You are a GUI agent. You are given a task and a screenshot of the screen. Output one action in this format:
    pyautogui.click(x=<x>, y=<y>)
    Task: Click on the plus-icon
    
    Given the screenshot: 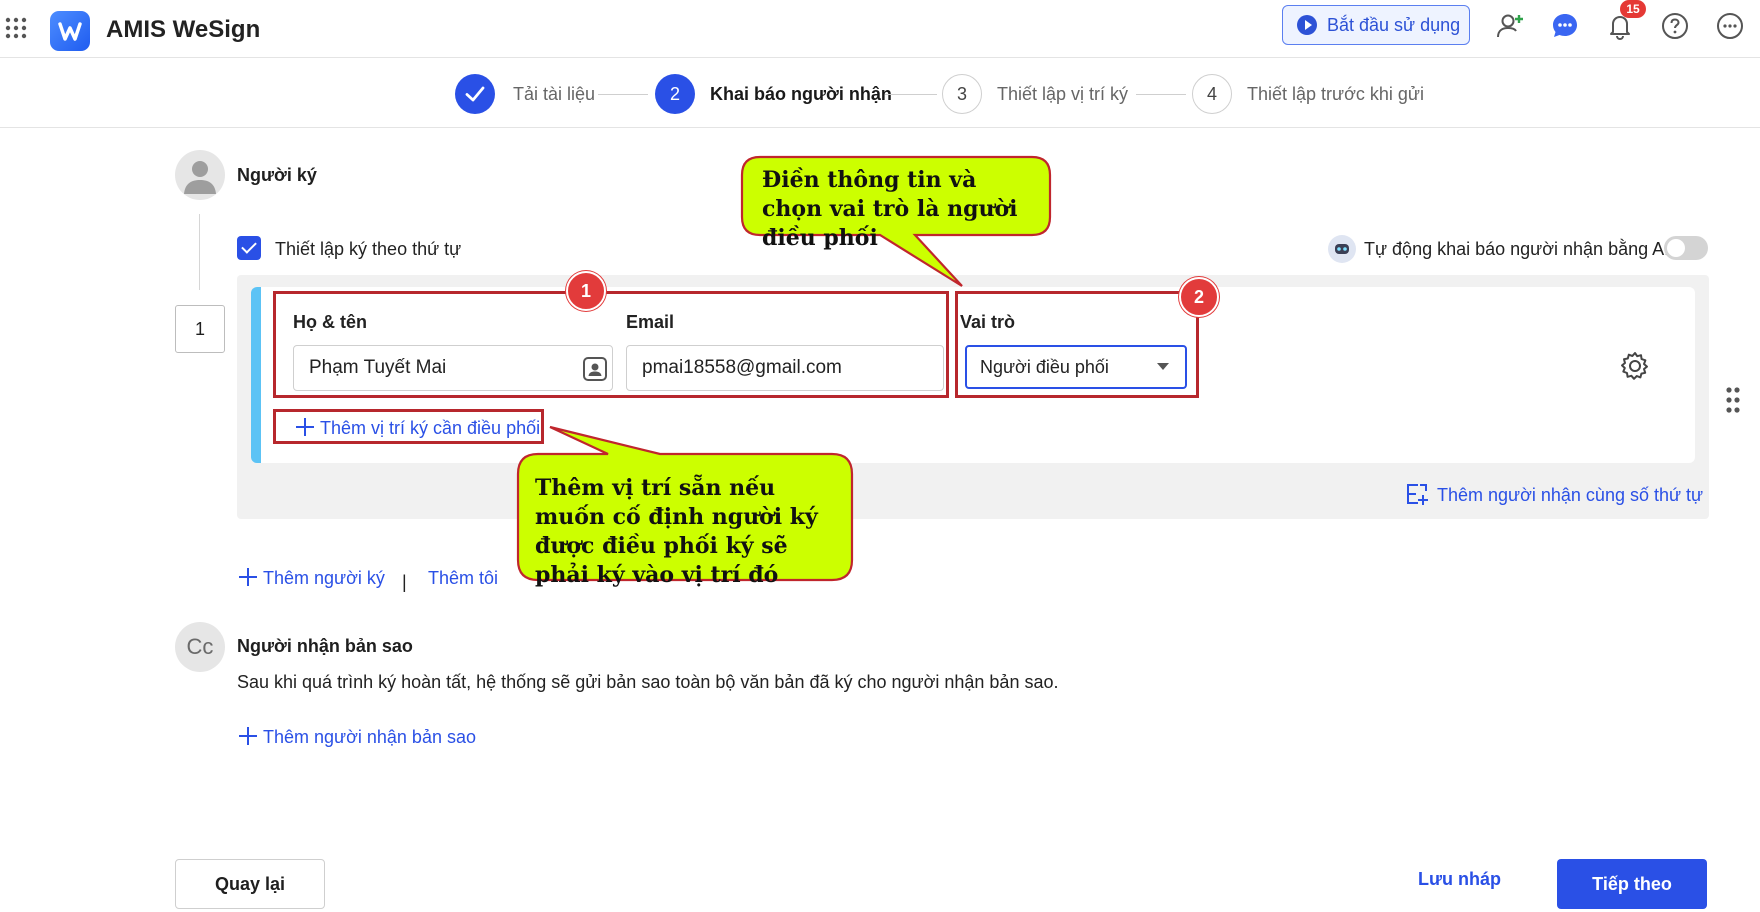 What is the action you would take?
    pyautogui.click(x=248, y=736)
    